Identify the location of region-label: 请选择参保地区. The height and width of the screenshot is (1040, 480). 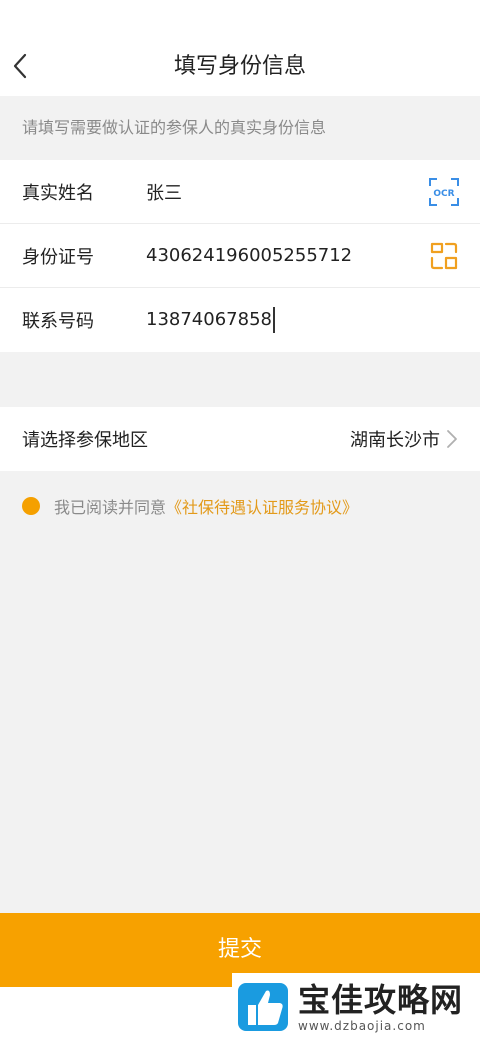
(85, 440).